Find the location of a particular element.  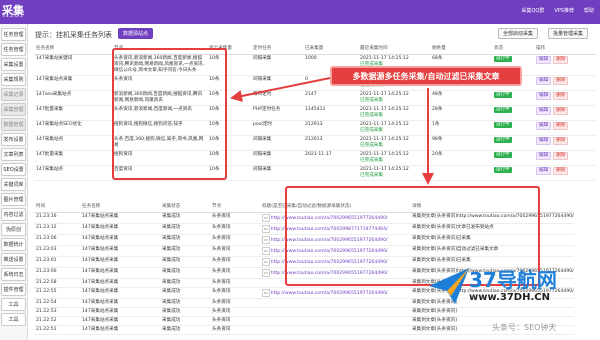

watermark-site: 37导航网 is located at coordinates (513, 280).